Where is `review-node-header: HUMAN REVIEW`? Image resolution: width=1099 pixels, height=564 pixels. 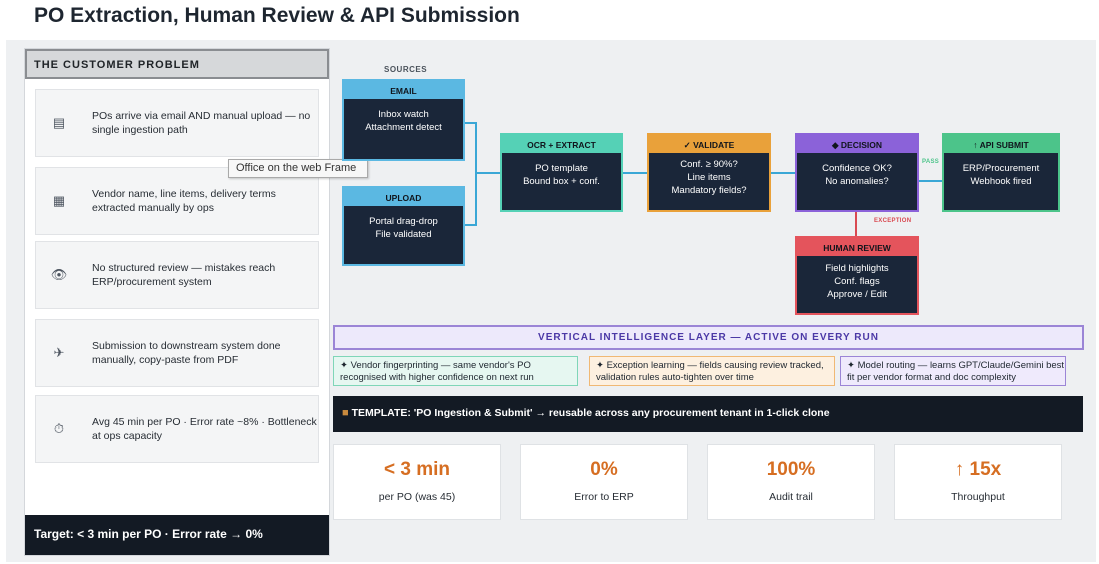
review-node-header: HUMAN REVIEW is located at coordinates (857, 247).